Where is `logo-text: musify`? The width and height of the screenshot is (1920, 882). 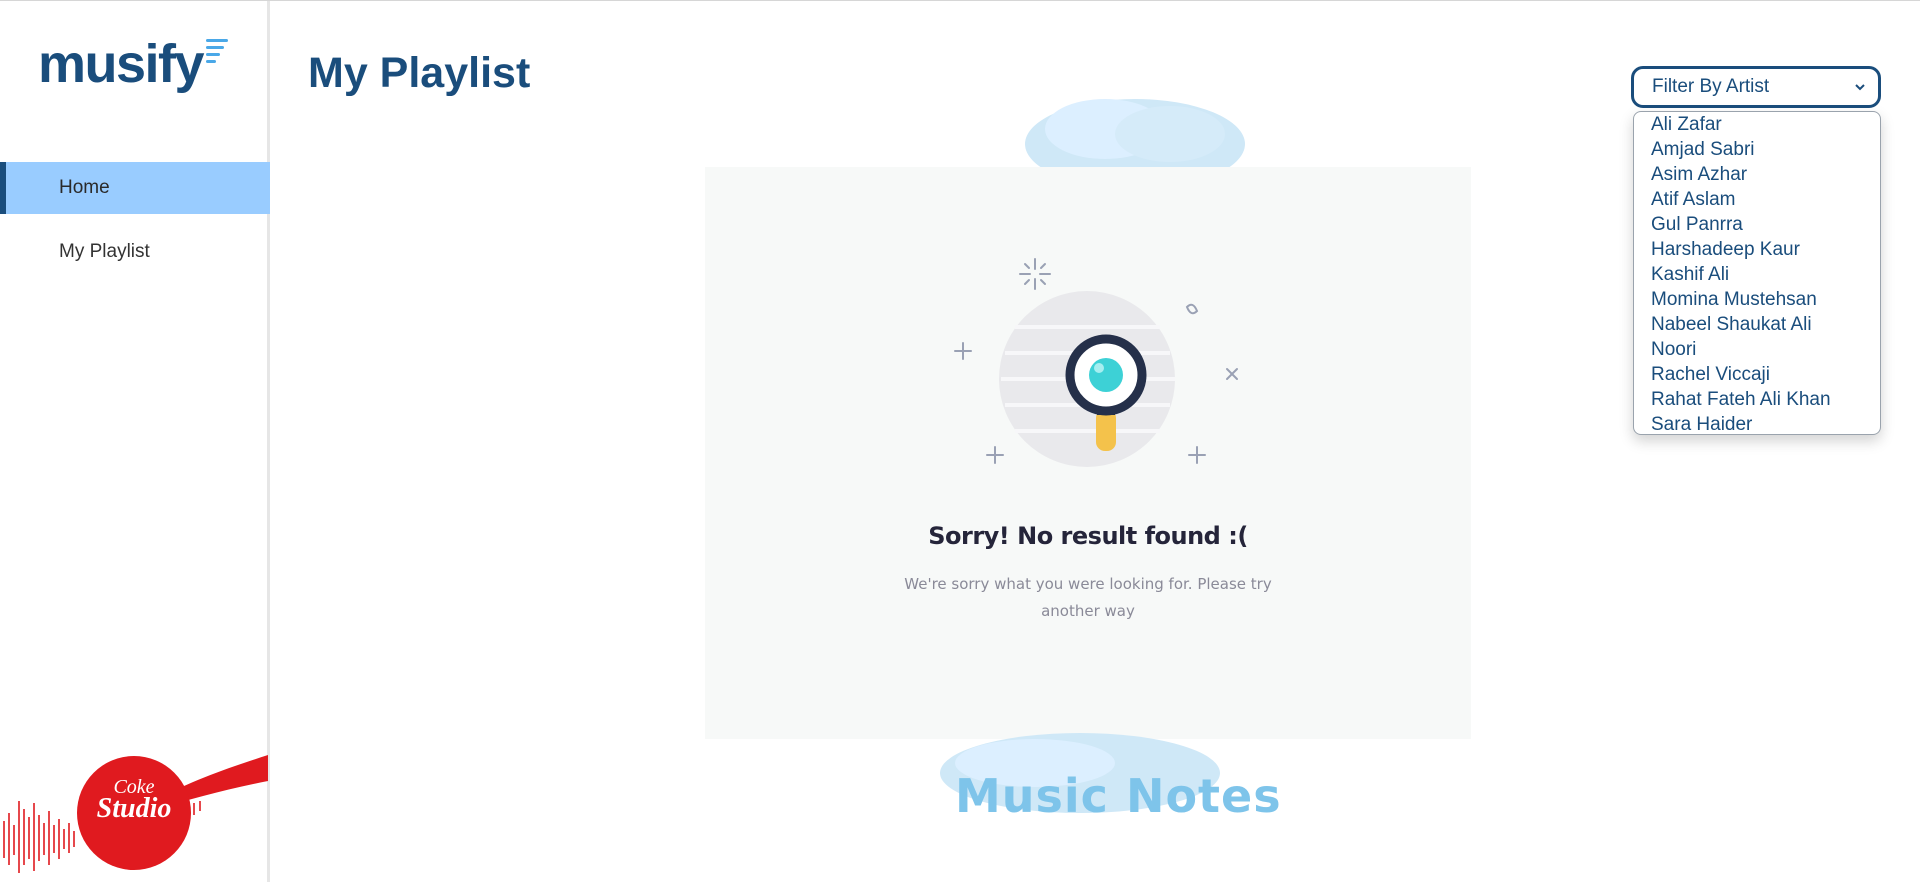
logo-text: musify is located at coordinates (121, 64).